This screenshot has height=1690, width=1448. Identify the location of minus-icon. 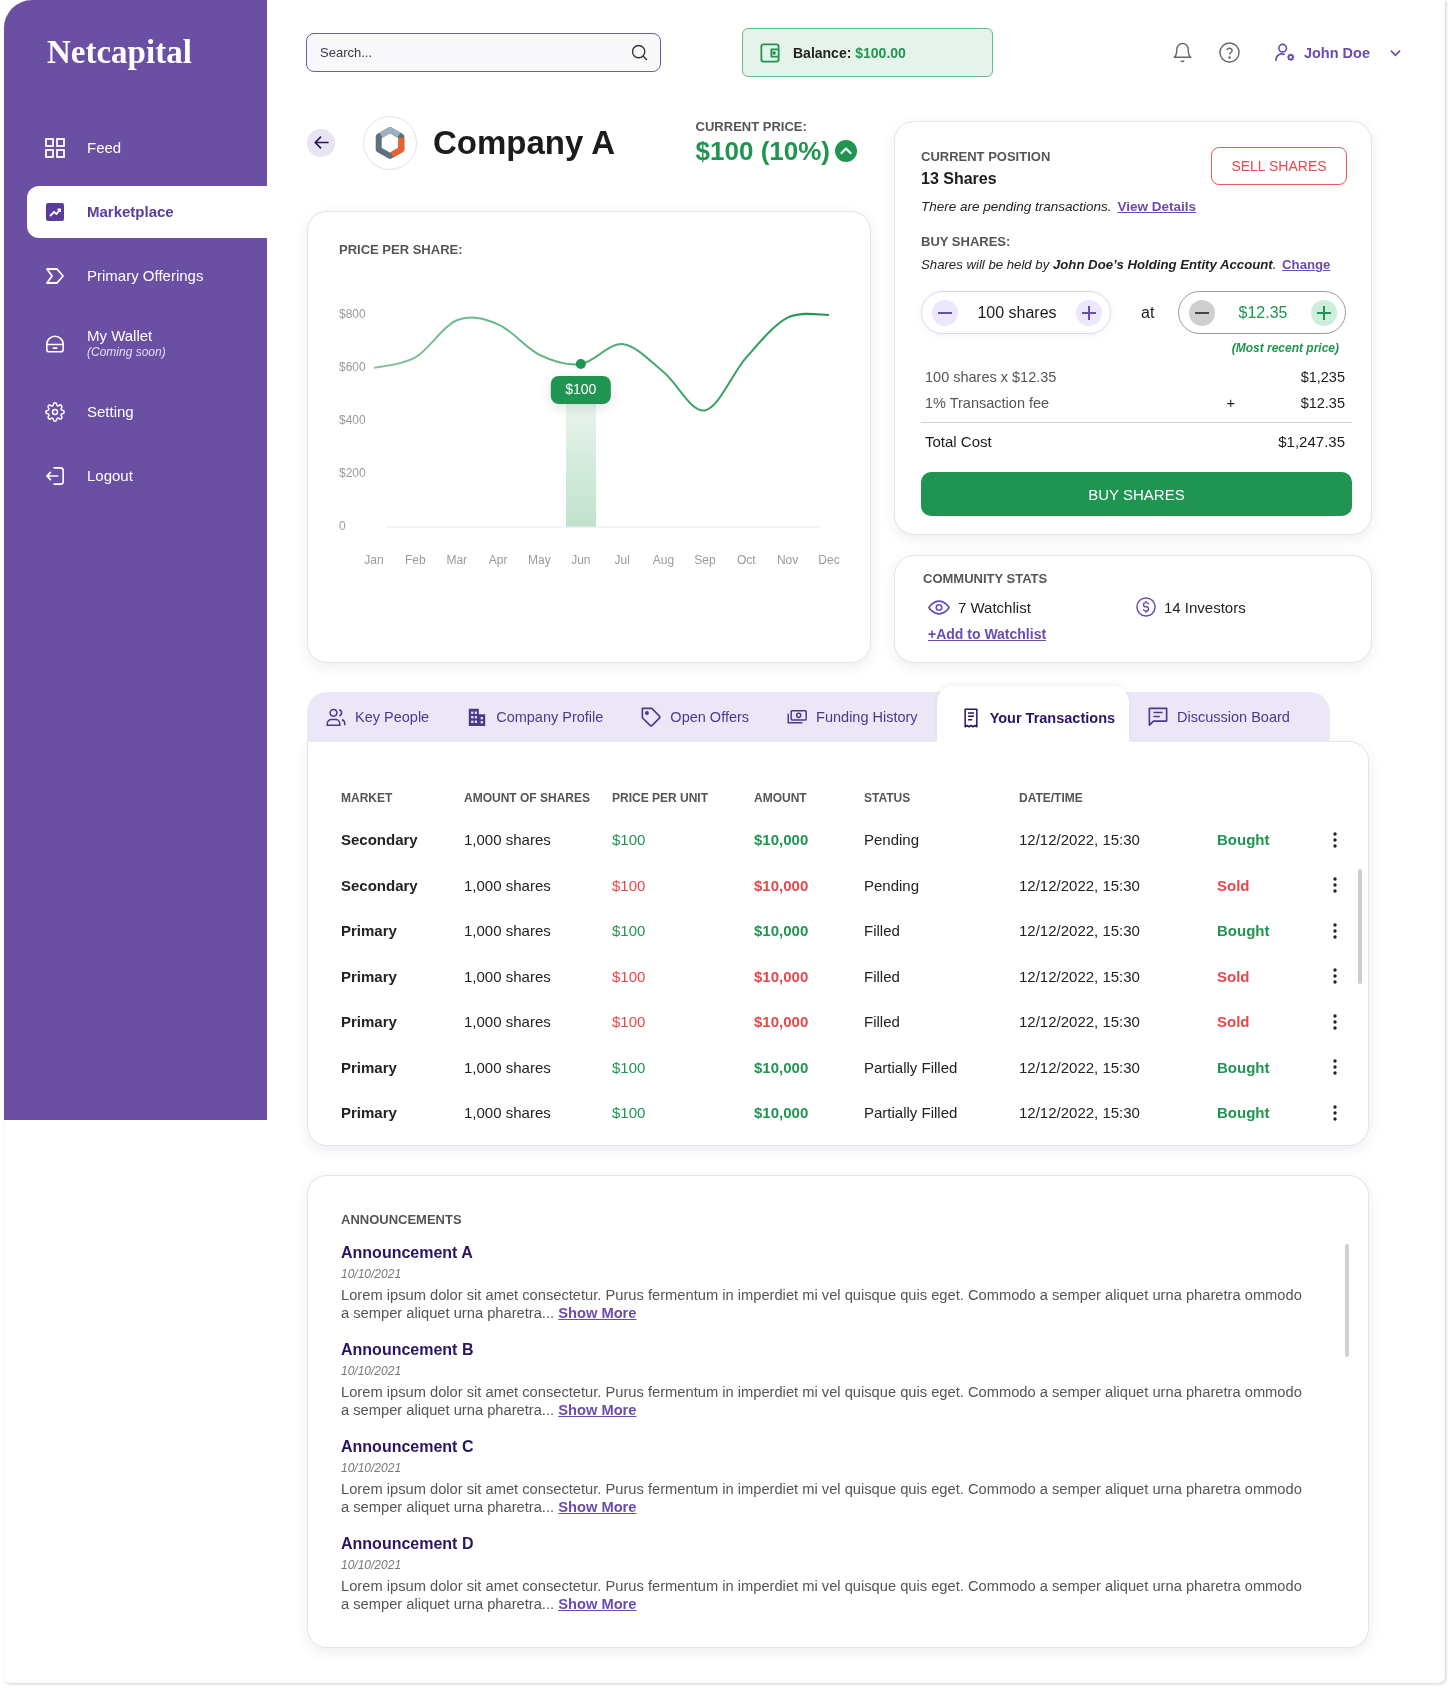
(1202, 312).